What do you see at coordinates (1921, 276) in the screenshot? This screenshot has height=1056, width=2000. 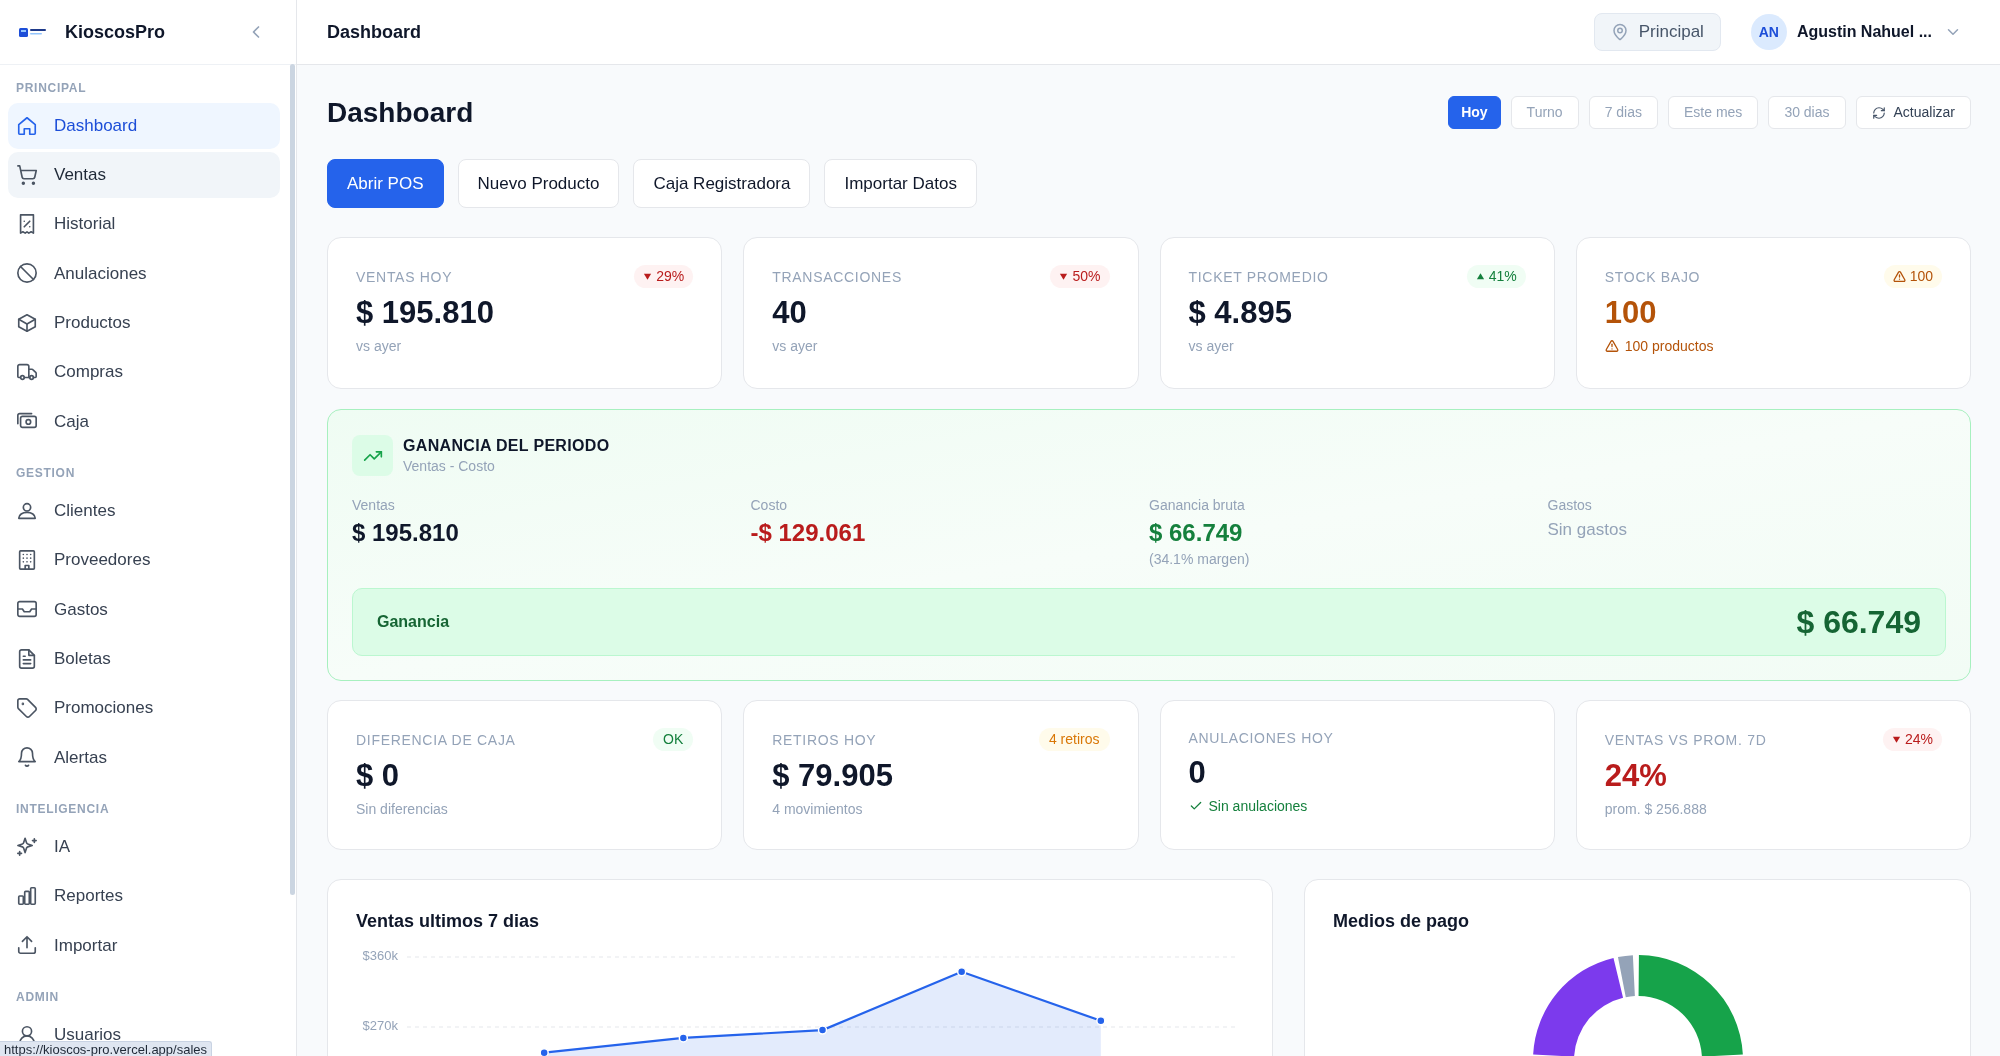 I see `badge-text: 100` at bounding box center [1921, 276].